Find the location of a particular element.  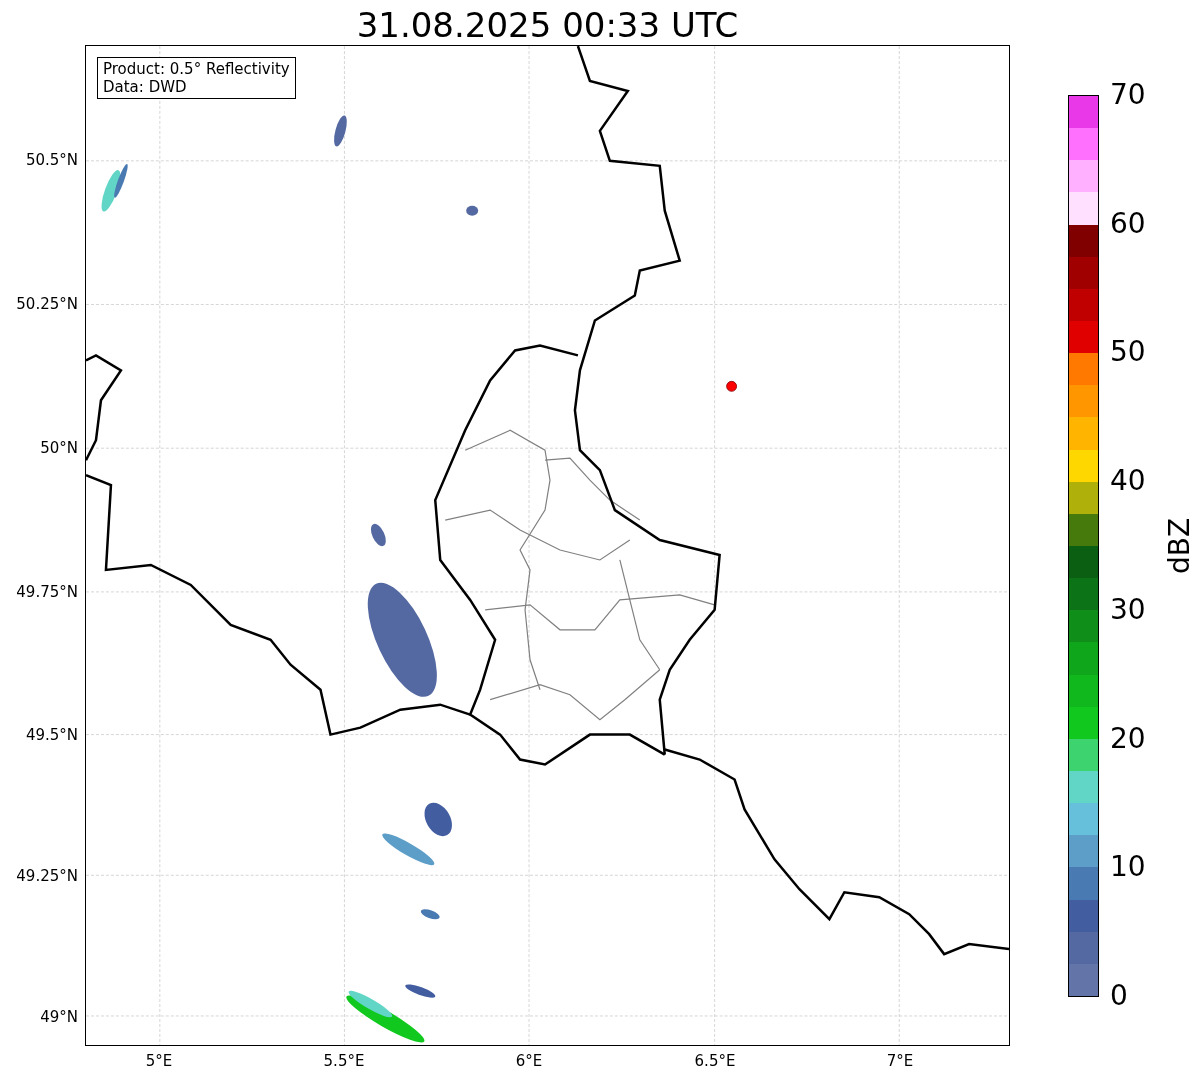

colorbar-tick-label: 70 is located at coordinates (1128, 95).